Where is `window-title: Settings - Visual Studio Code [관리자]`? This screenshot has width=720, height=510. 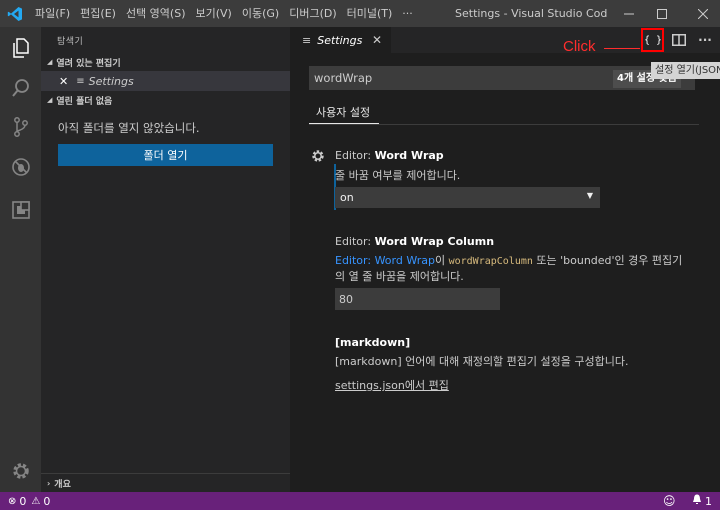 window-title: Settings - Visual Studio Code [관리자] is located at coordinates (531, 13).